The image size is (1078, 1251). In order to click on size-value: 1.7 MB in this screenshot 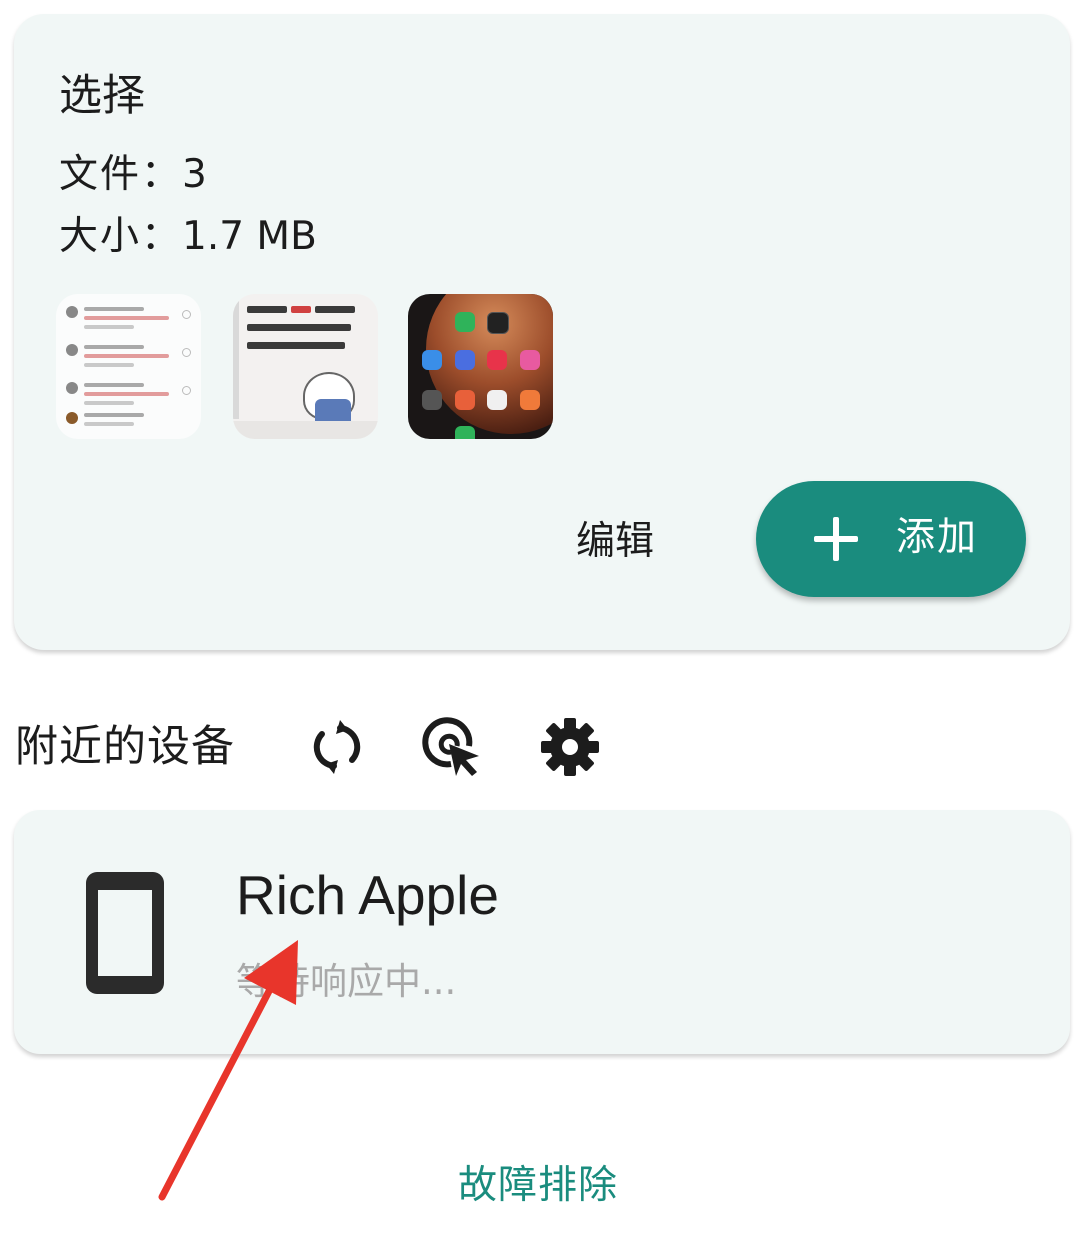, I will do `click(249, 236)`.